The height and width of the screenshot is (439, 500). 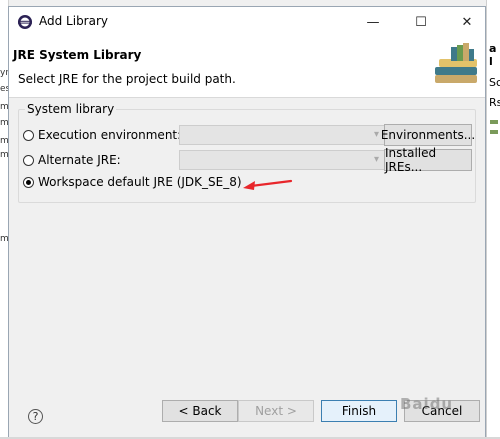 I want to click on help-icon: ?, so click(x=35, y=416).